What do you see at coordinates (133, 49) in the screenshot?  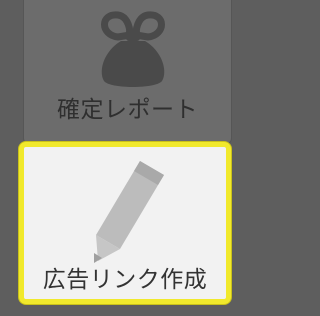 I see `purse-icon` at bounding box center [133, 49].